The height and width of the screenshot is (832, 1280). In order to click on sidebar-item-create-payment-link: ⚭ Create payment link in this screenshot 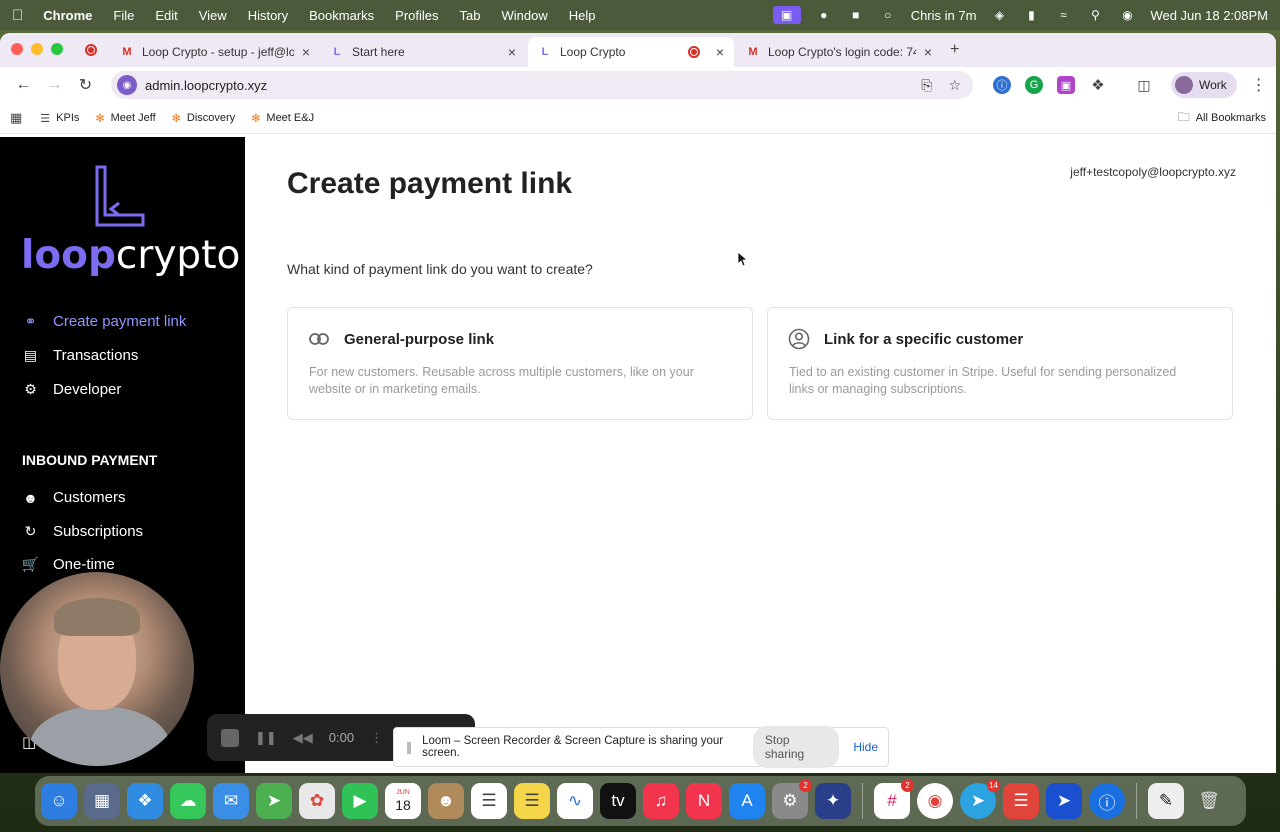, I will do `click(104, 321)`.